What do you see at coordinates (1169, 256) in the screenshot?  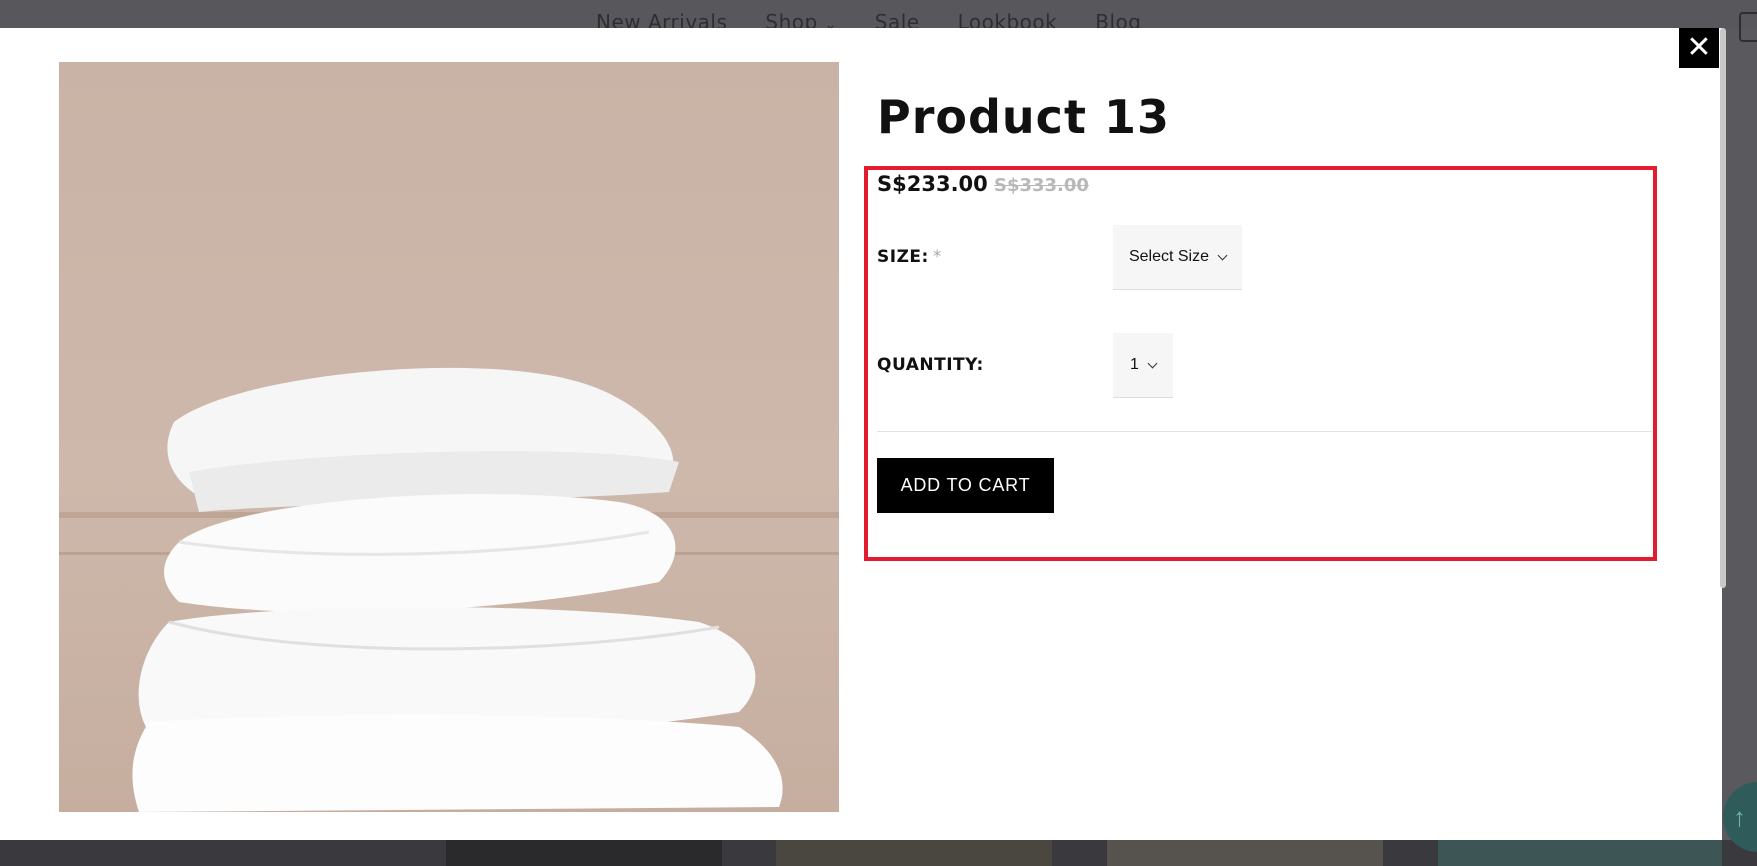 I see `size-select-value: Select Size` at bounding box center [1169, 256].